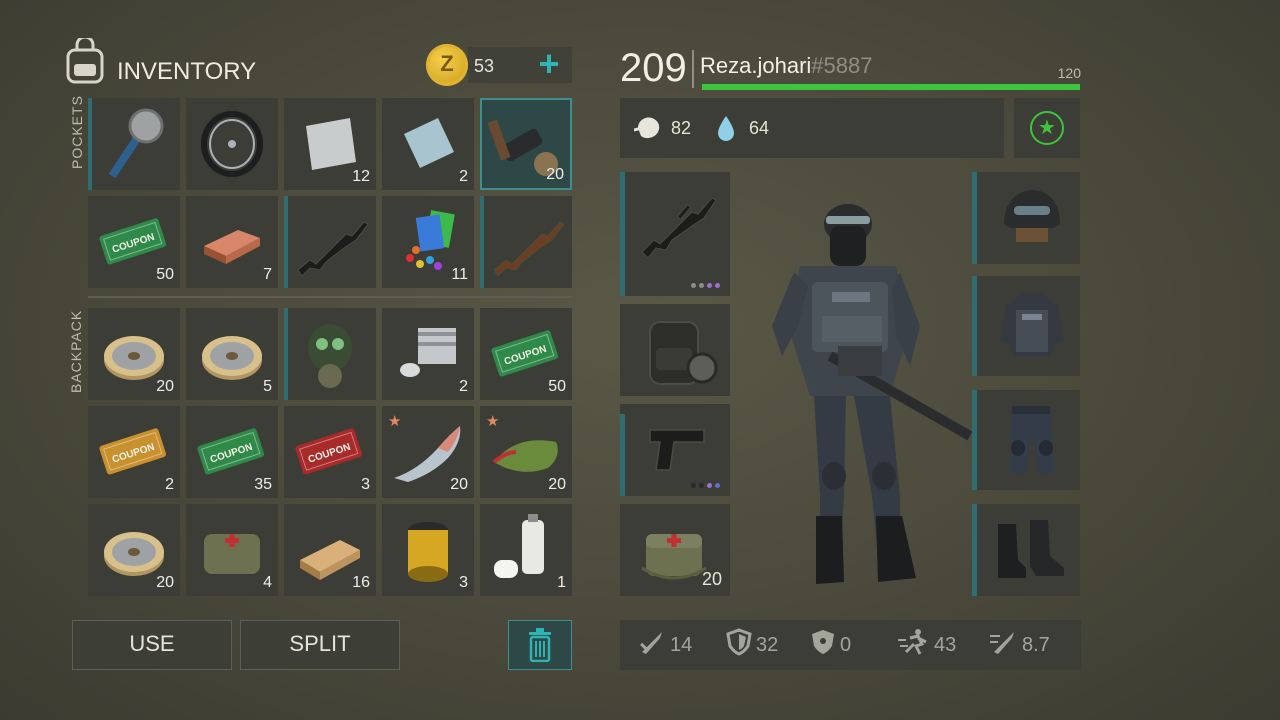 The height and width of the screenshot is (720, 1280). I want to click on thirst-icon, so click(726, 130).